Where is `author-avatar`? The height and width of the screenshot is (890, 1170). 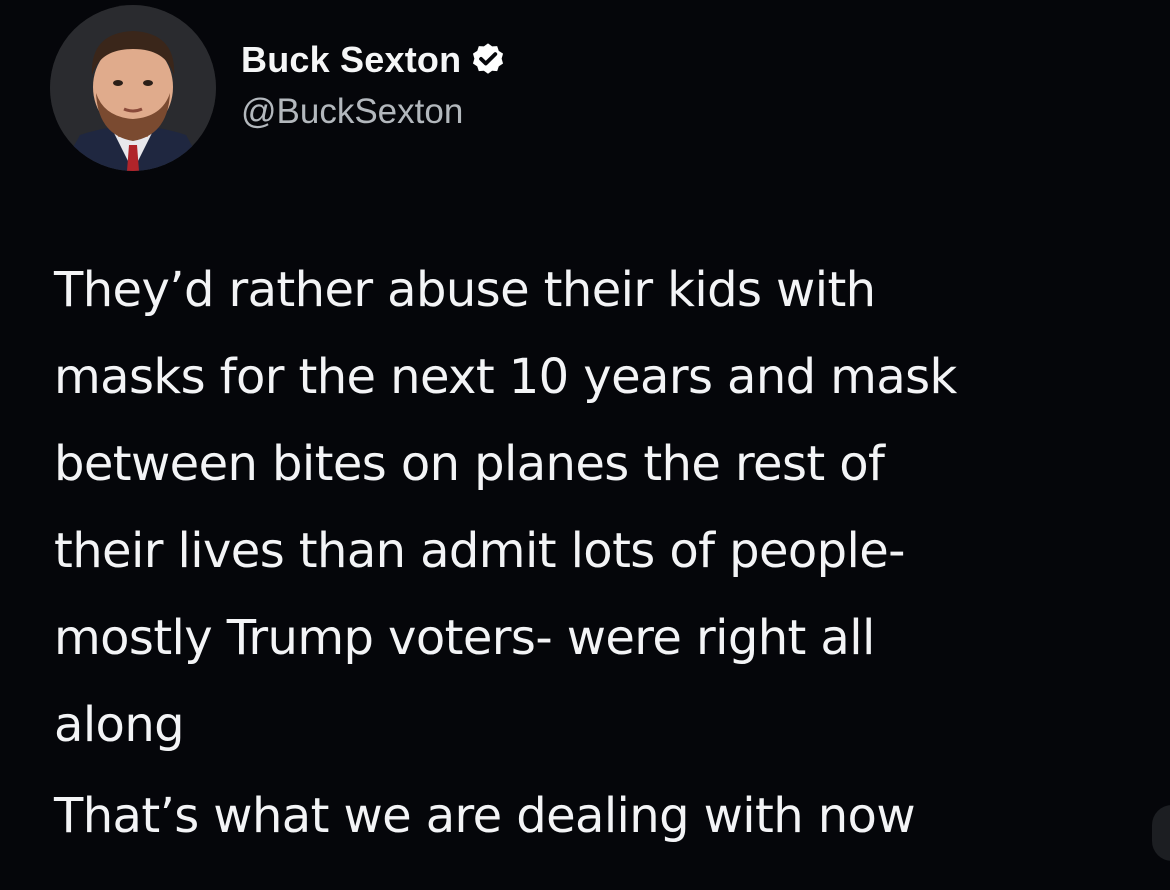 author-avatar is located at coordinates (133, 88).